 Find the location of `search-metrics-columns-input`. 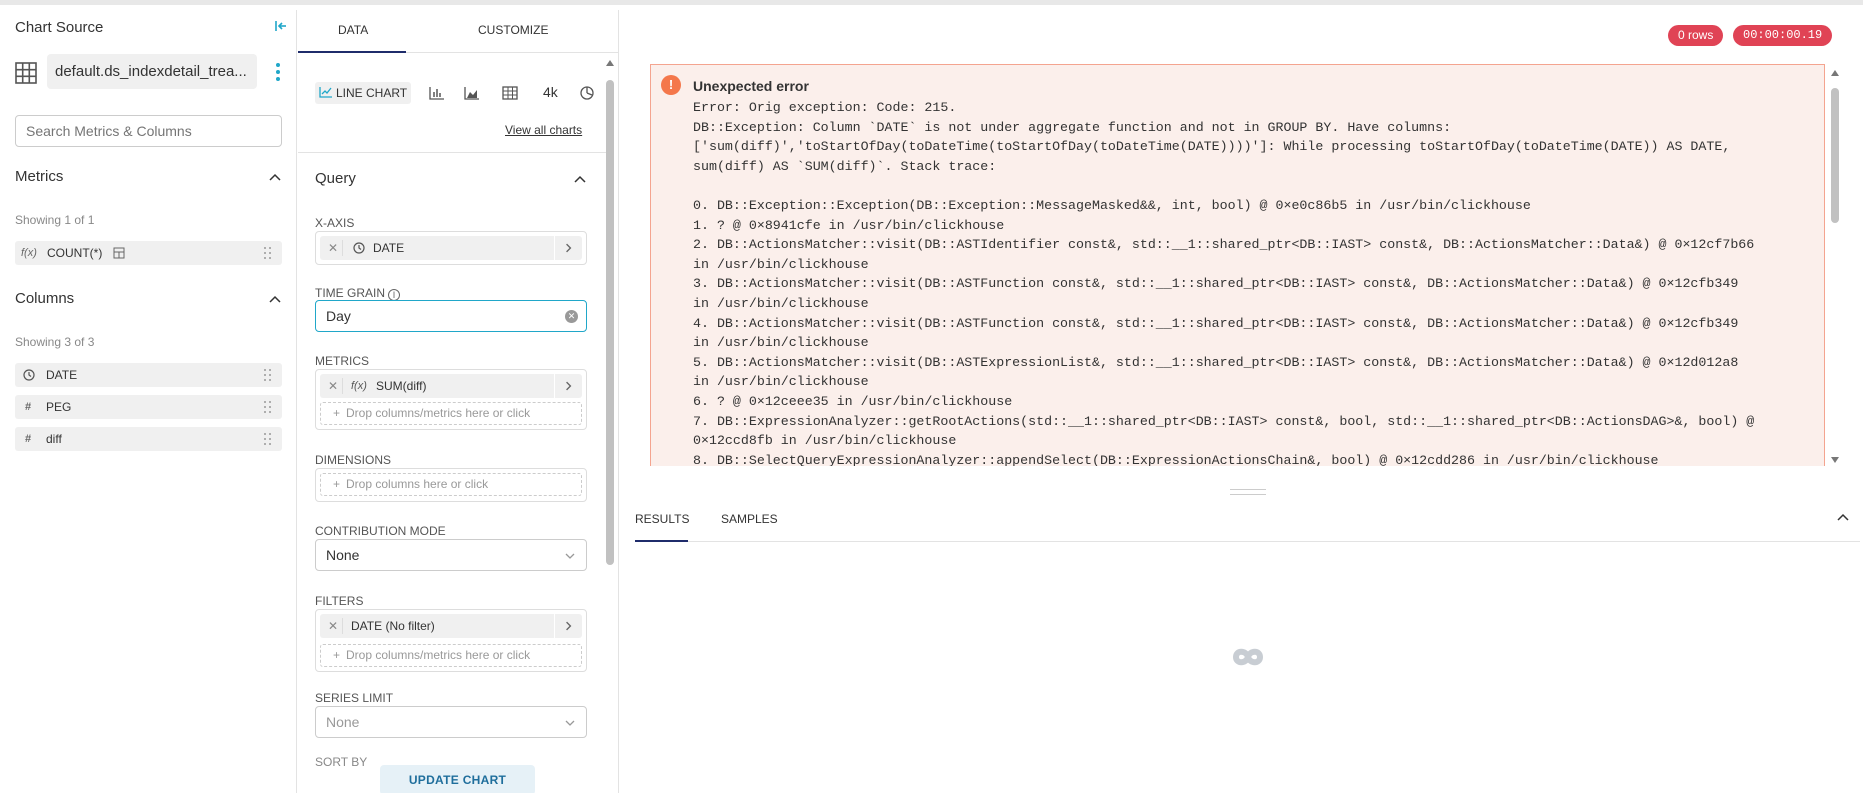

search-metrics-columns-input is located at coordinates (148, 131).